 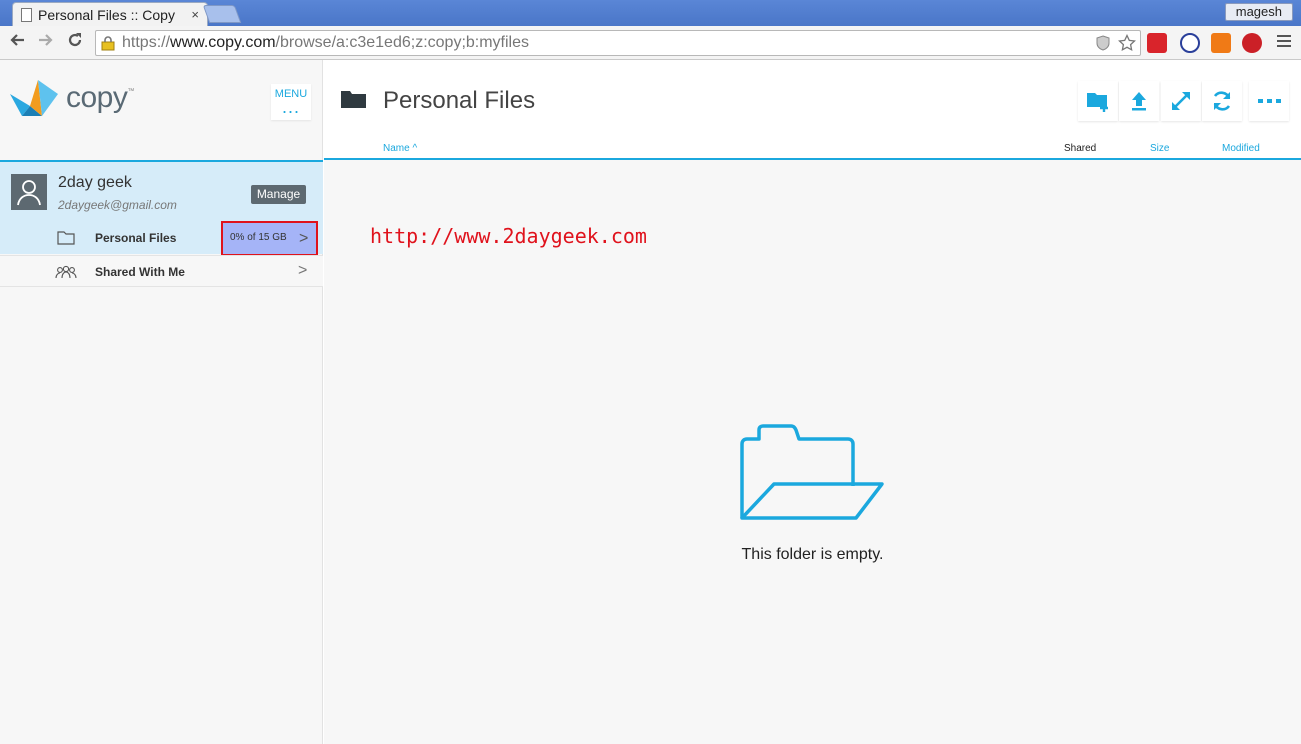 I want to click on new-tab-button, so click(x=222, y=14).